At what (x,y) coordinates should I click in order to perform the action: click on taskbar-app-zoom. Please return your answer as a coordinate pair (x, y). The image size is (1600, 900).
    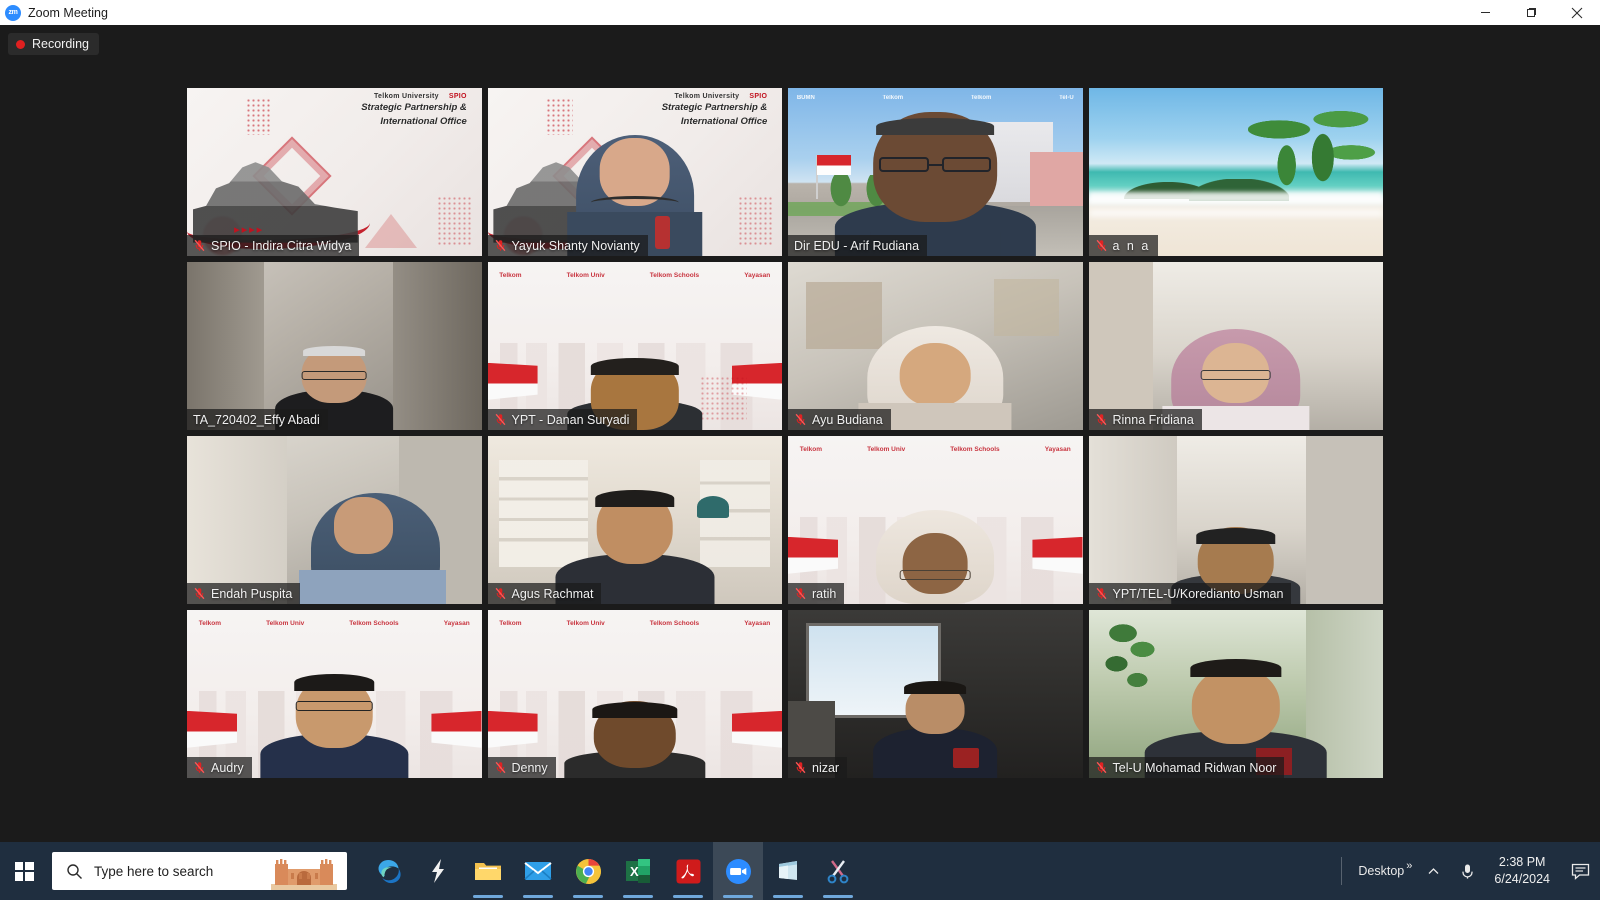
    Looking at the image, I should click on (738, 871).